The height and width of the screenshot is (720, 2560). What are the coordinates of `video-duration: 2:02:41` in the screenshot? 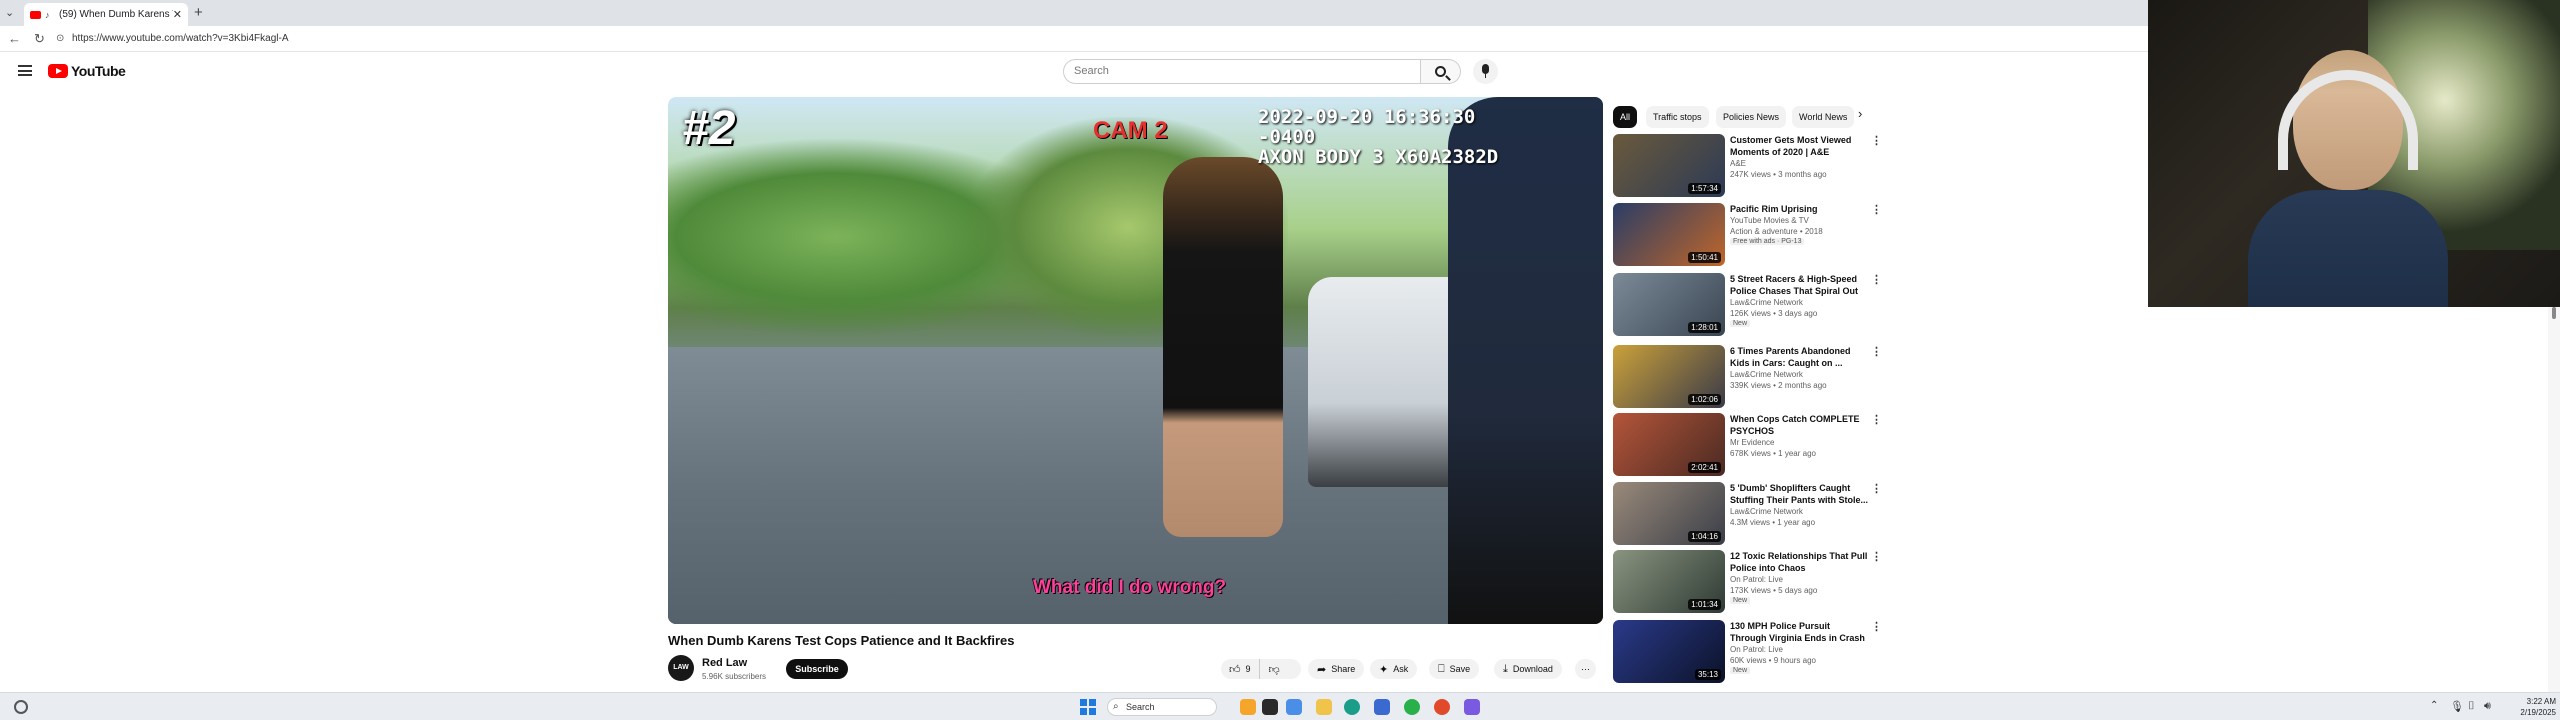 It's located at (1704, 467).